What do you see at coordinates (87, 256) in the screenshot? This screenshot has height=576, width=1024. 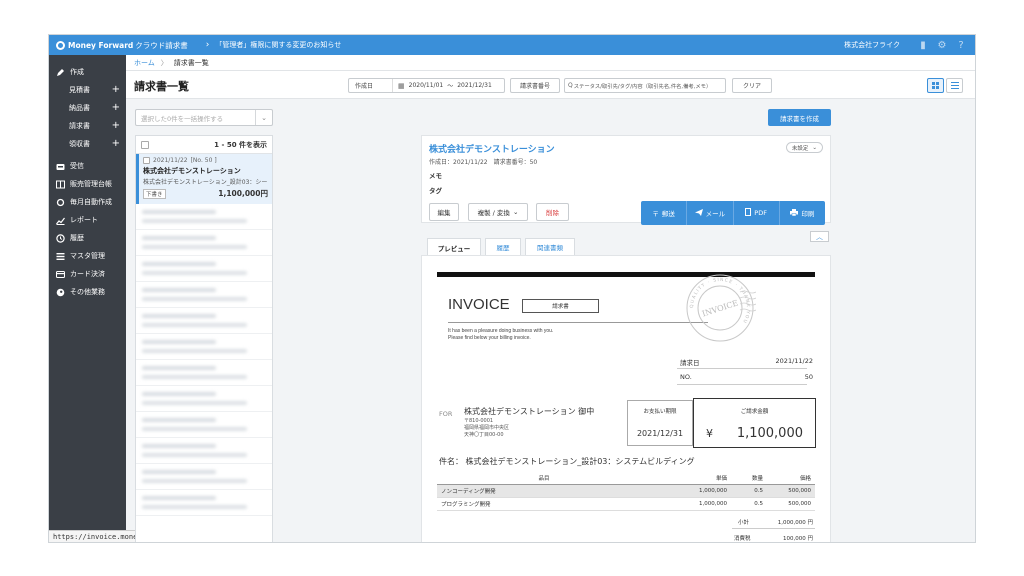 I see `sidebar-item-master: マスタ管理` at bounding box center [87, 256].